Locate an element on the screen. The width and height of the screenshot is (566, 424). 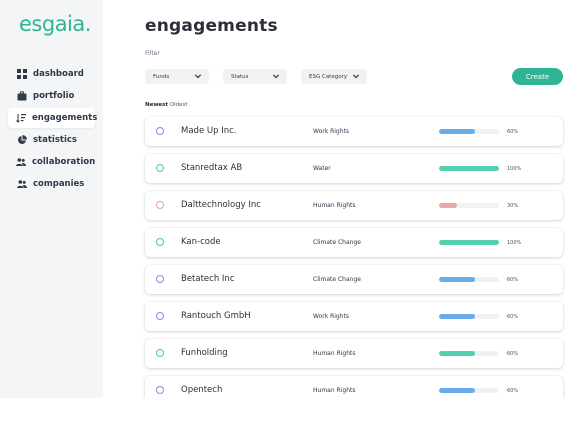
engagement-topic: Water is located at coordinates (322, 168).